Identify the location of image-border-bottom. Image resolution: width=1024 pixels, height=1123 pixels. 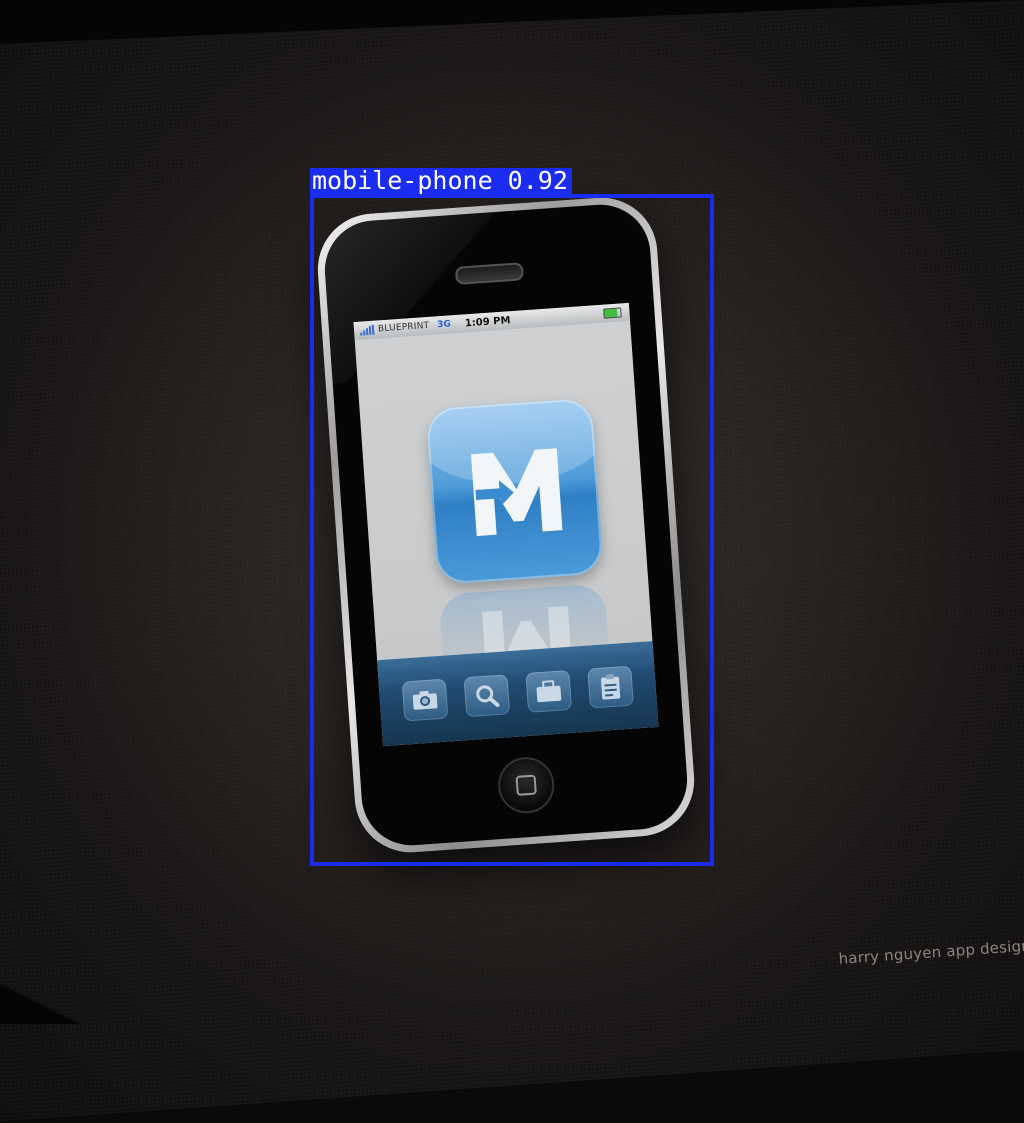
(40, 1004).